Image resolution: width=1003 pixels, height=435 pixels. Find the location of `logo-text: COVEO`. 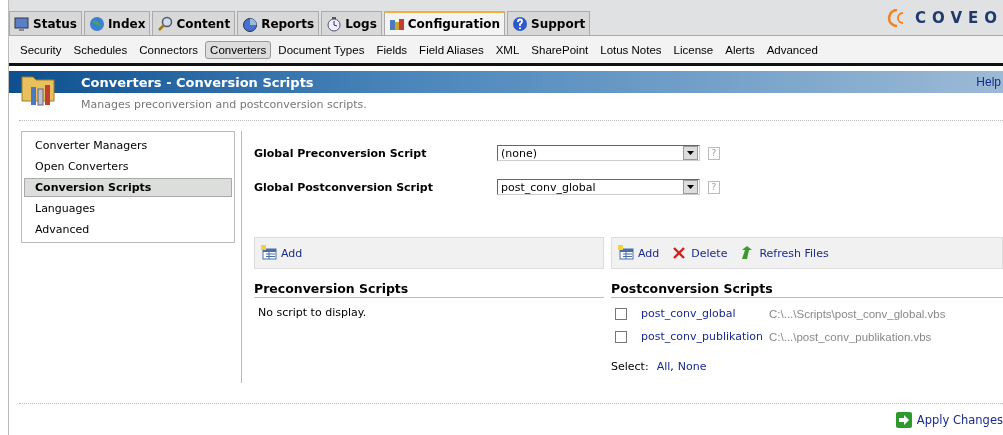

logo-text: COVEO is located at coordinates (959, 18).